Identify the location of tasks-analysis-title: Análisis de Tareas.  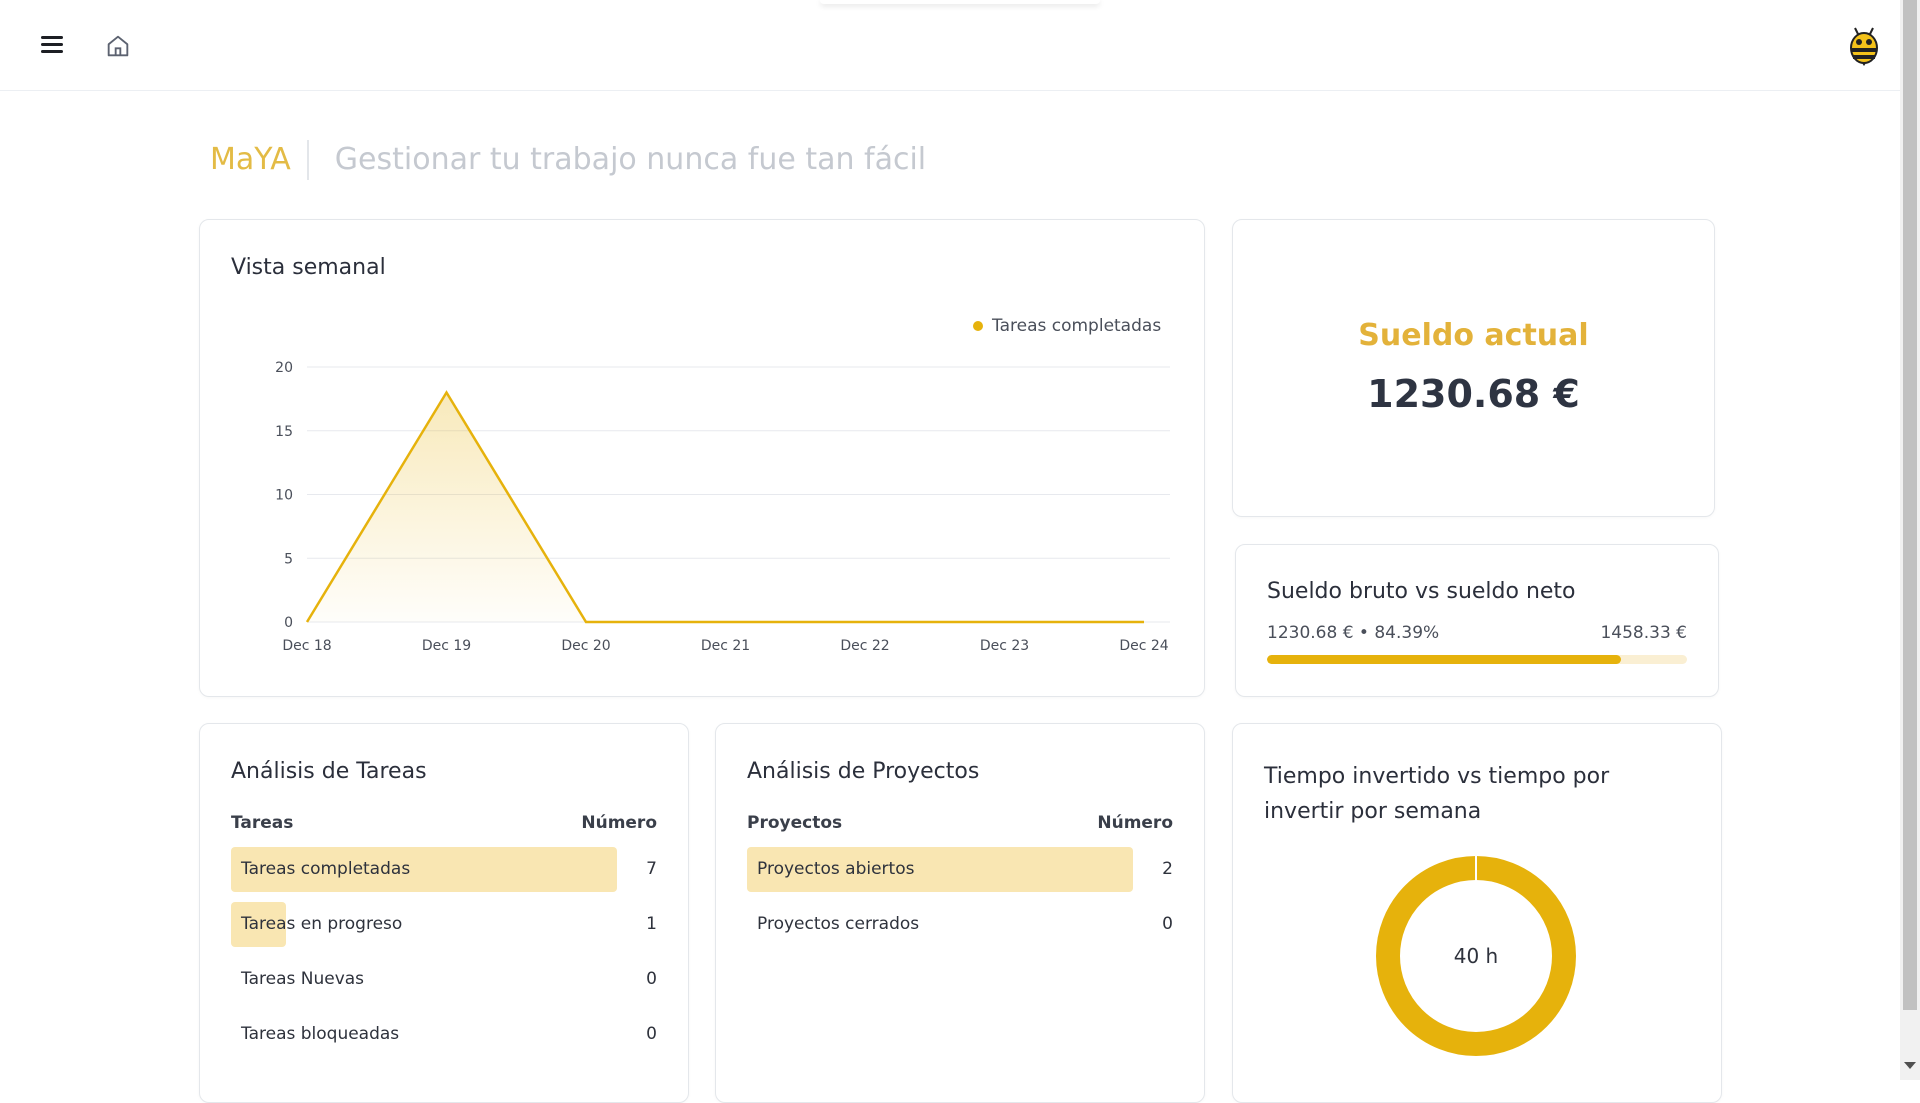
(329, 771).